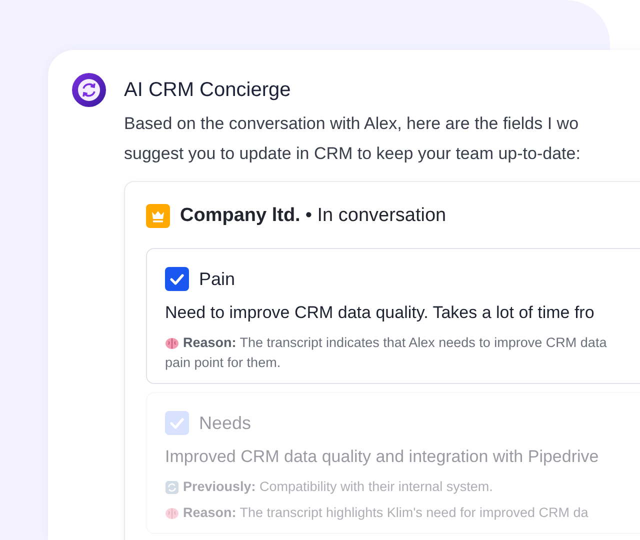 The width and height of the screenshot is (640, 540). I want to click on refresh-icon, so click(172, 487).